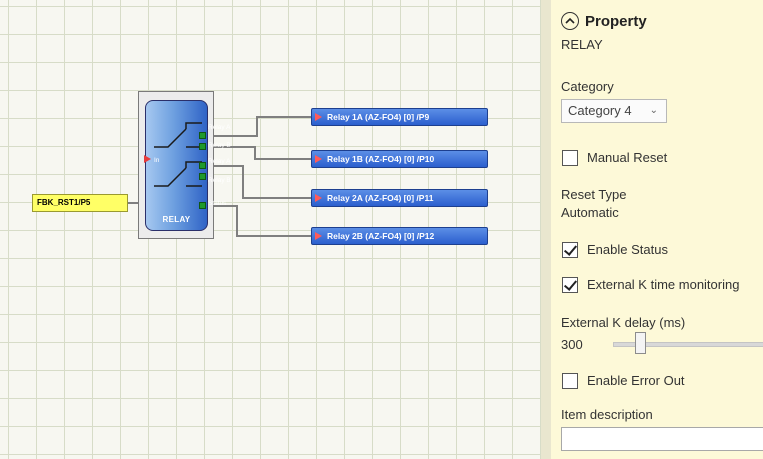  Describe the element at coordinates (570, 381) in the screenshot. I see `enable-error-out-checkbox` at that location.